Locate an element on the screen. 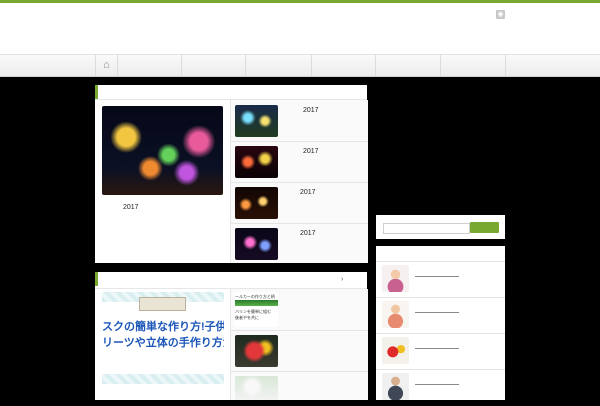 This screenshot has height=406, width=600. featured-list: 2017 2017 2017 2017 is located at coordinates (299, 181).